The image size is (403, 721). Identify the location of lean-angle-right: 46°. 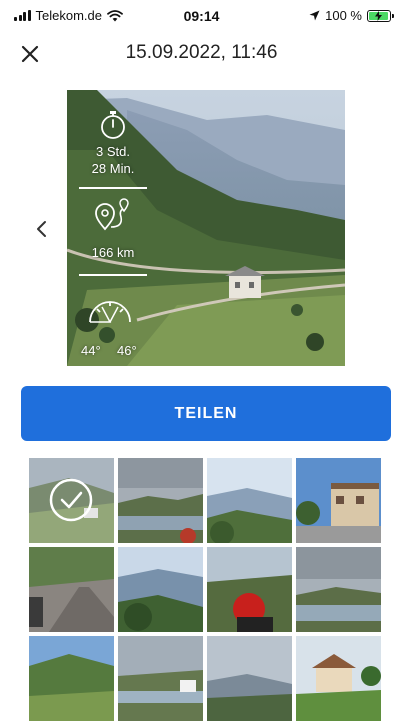
(127, 350).